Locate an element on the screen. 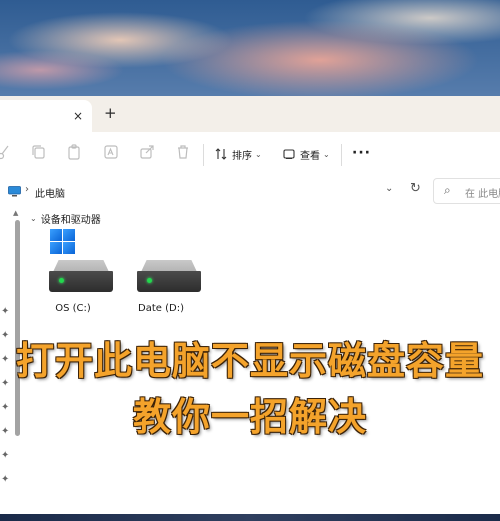 The width and height of the screenshot is (500, 521). rename-icon is located at coordinates (111, 152).